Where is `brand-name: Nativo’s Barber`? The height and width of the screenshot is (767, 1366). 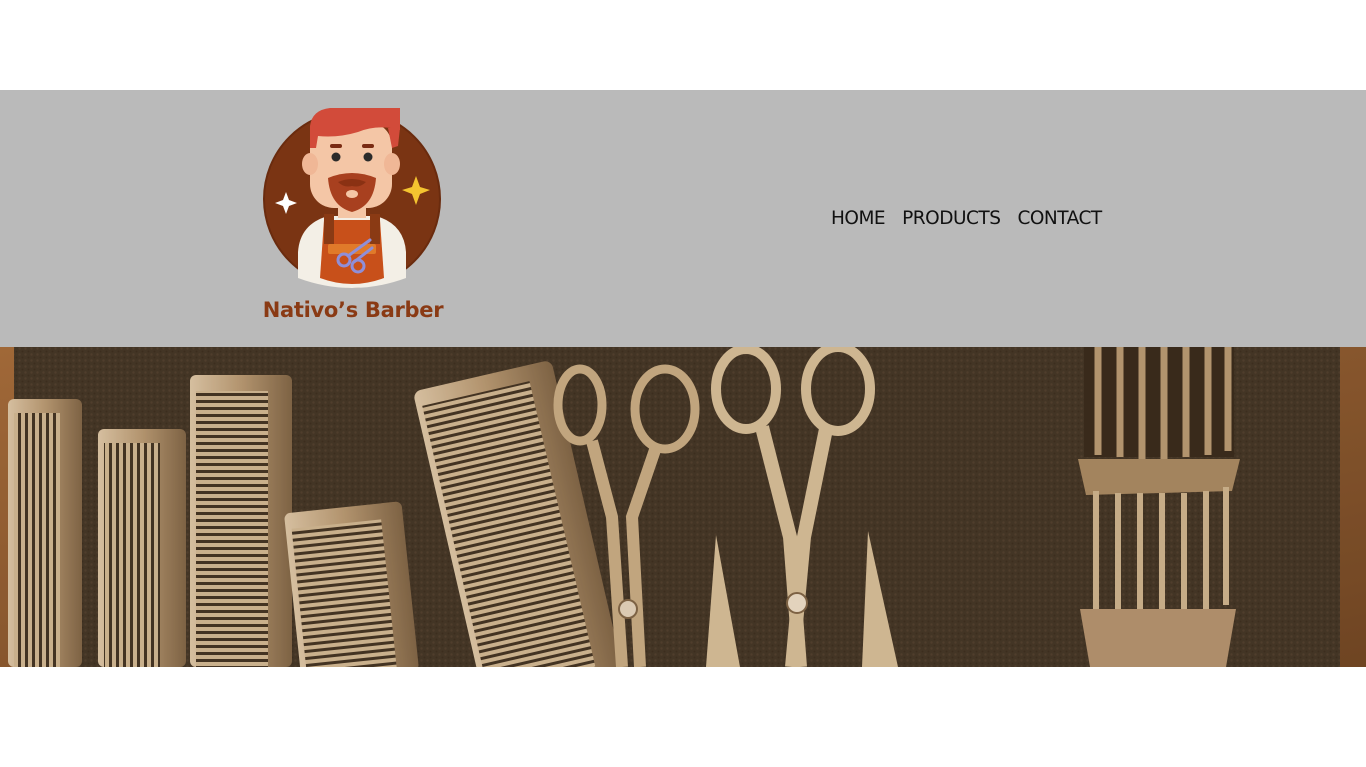
brand-name: Nativo’s Barber is located at coordinates (353, 310).